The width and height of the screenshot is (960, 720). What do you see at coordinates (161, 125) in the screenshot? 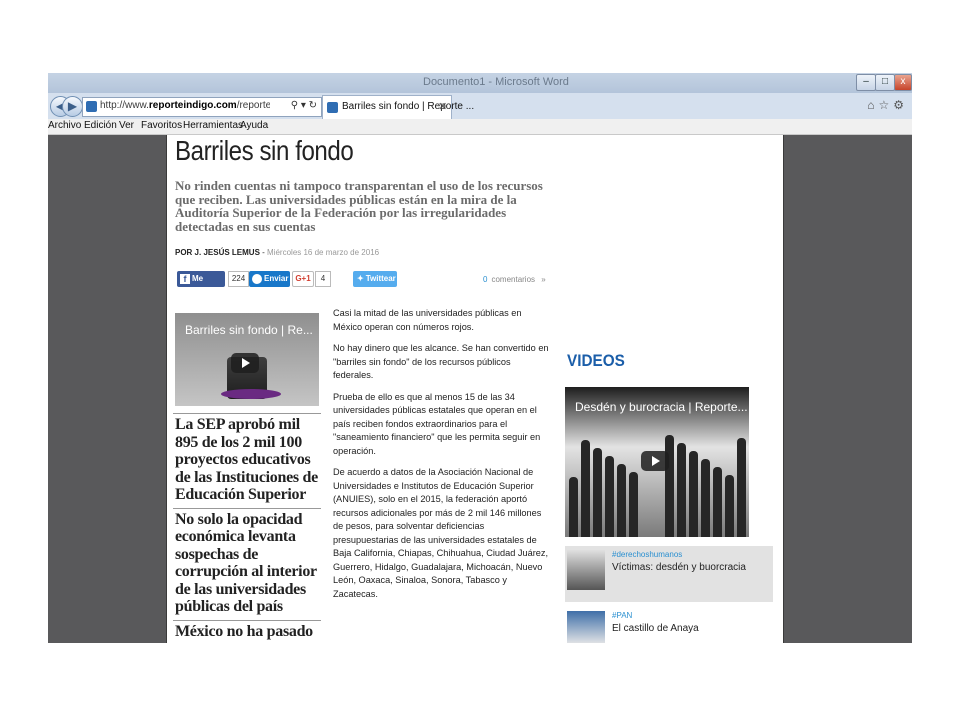
I see `menu-favoritos: Favoritos` at bounding box center [161, 125].